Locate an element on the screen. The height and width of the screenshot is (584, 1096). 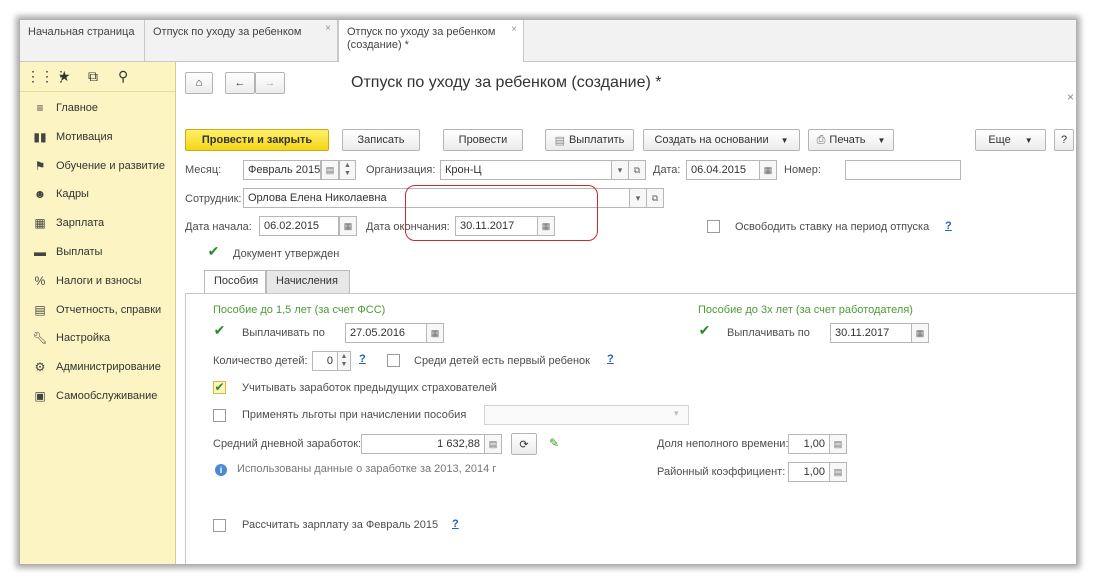
pay-button: ▤ Выплатить is located at coordinates (589, 140).